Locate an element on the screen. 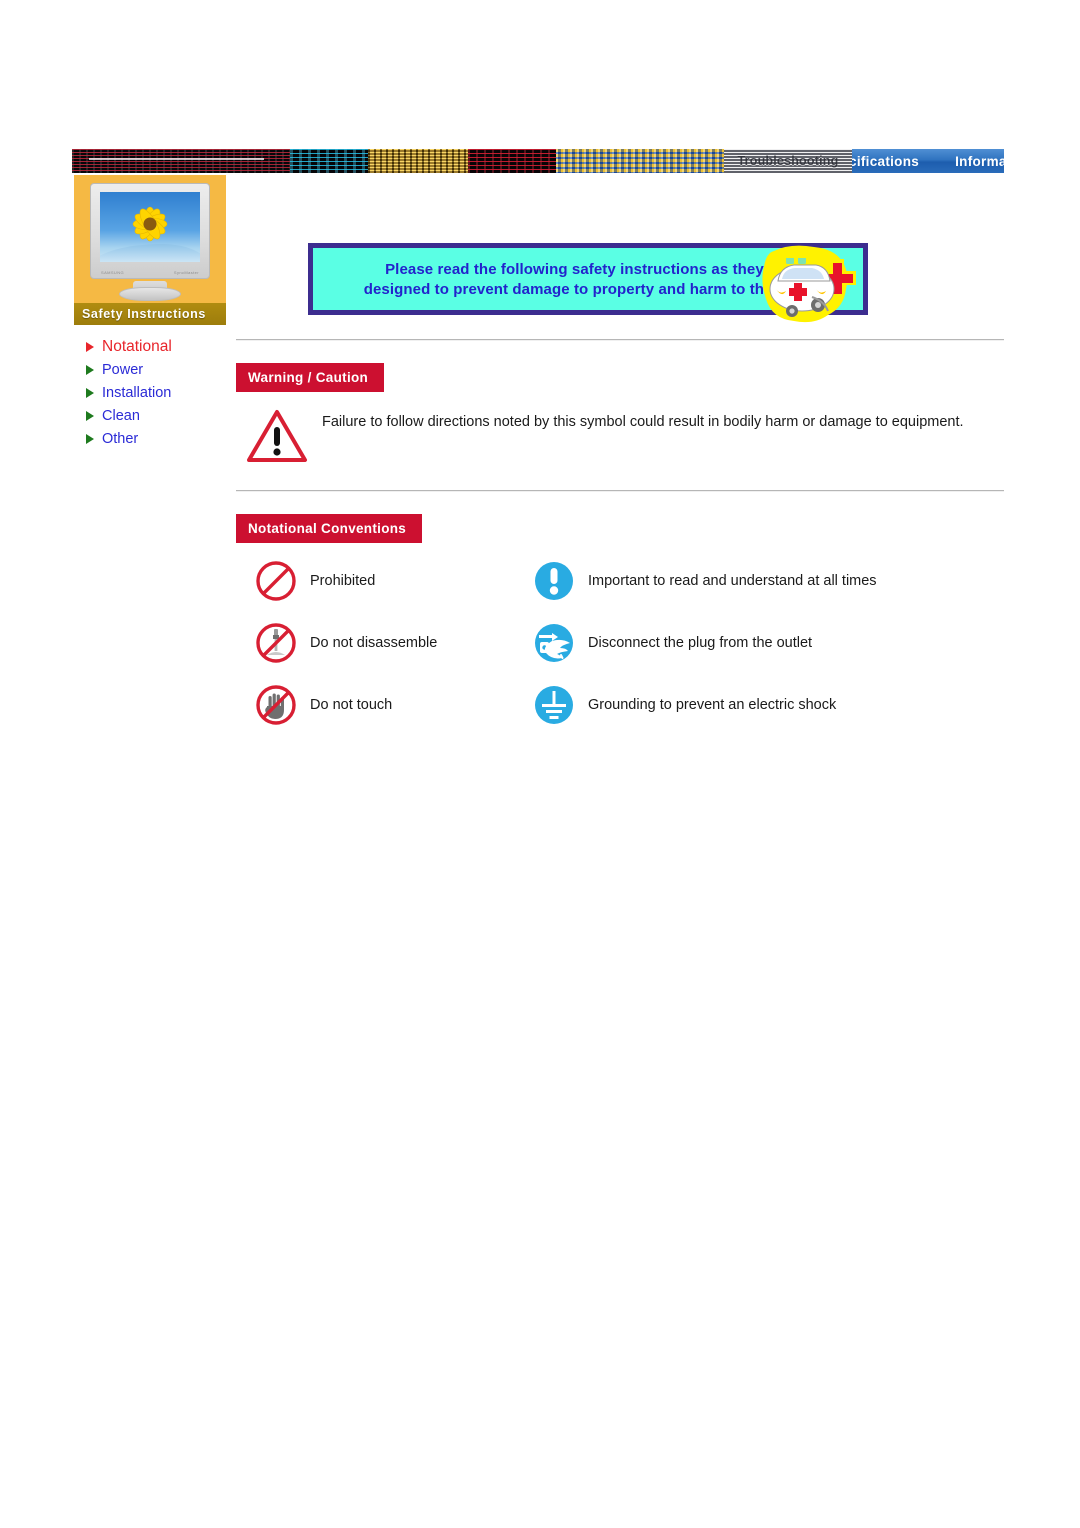 This screenshot has height=1528, width=1080. grounding-icon is located at coordinates (554, 705).